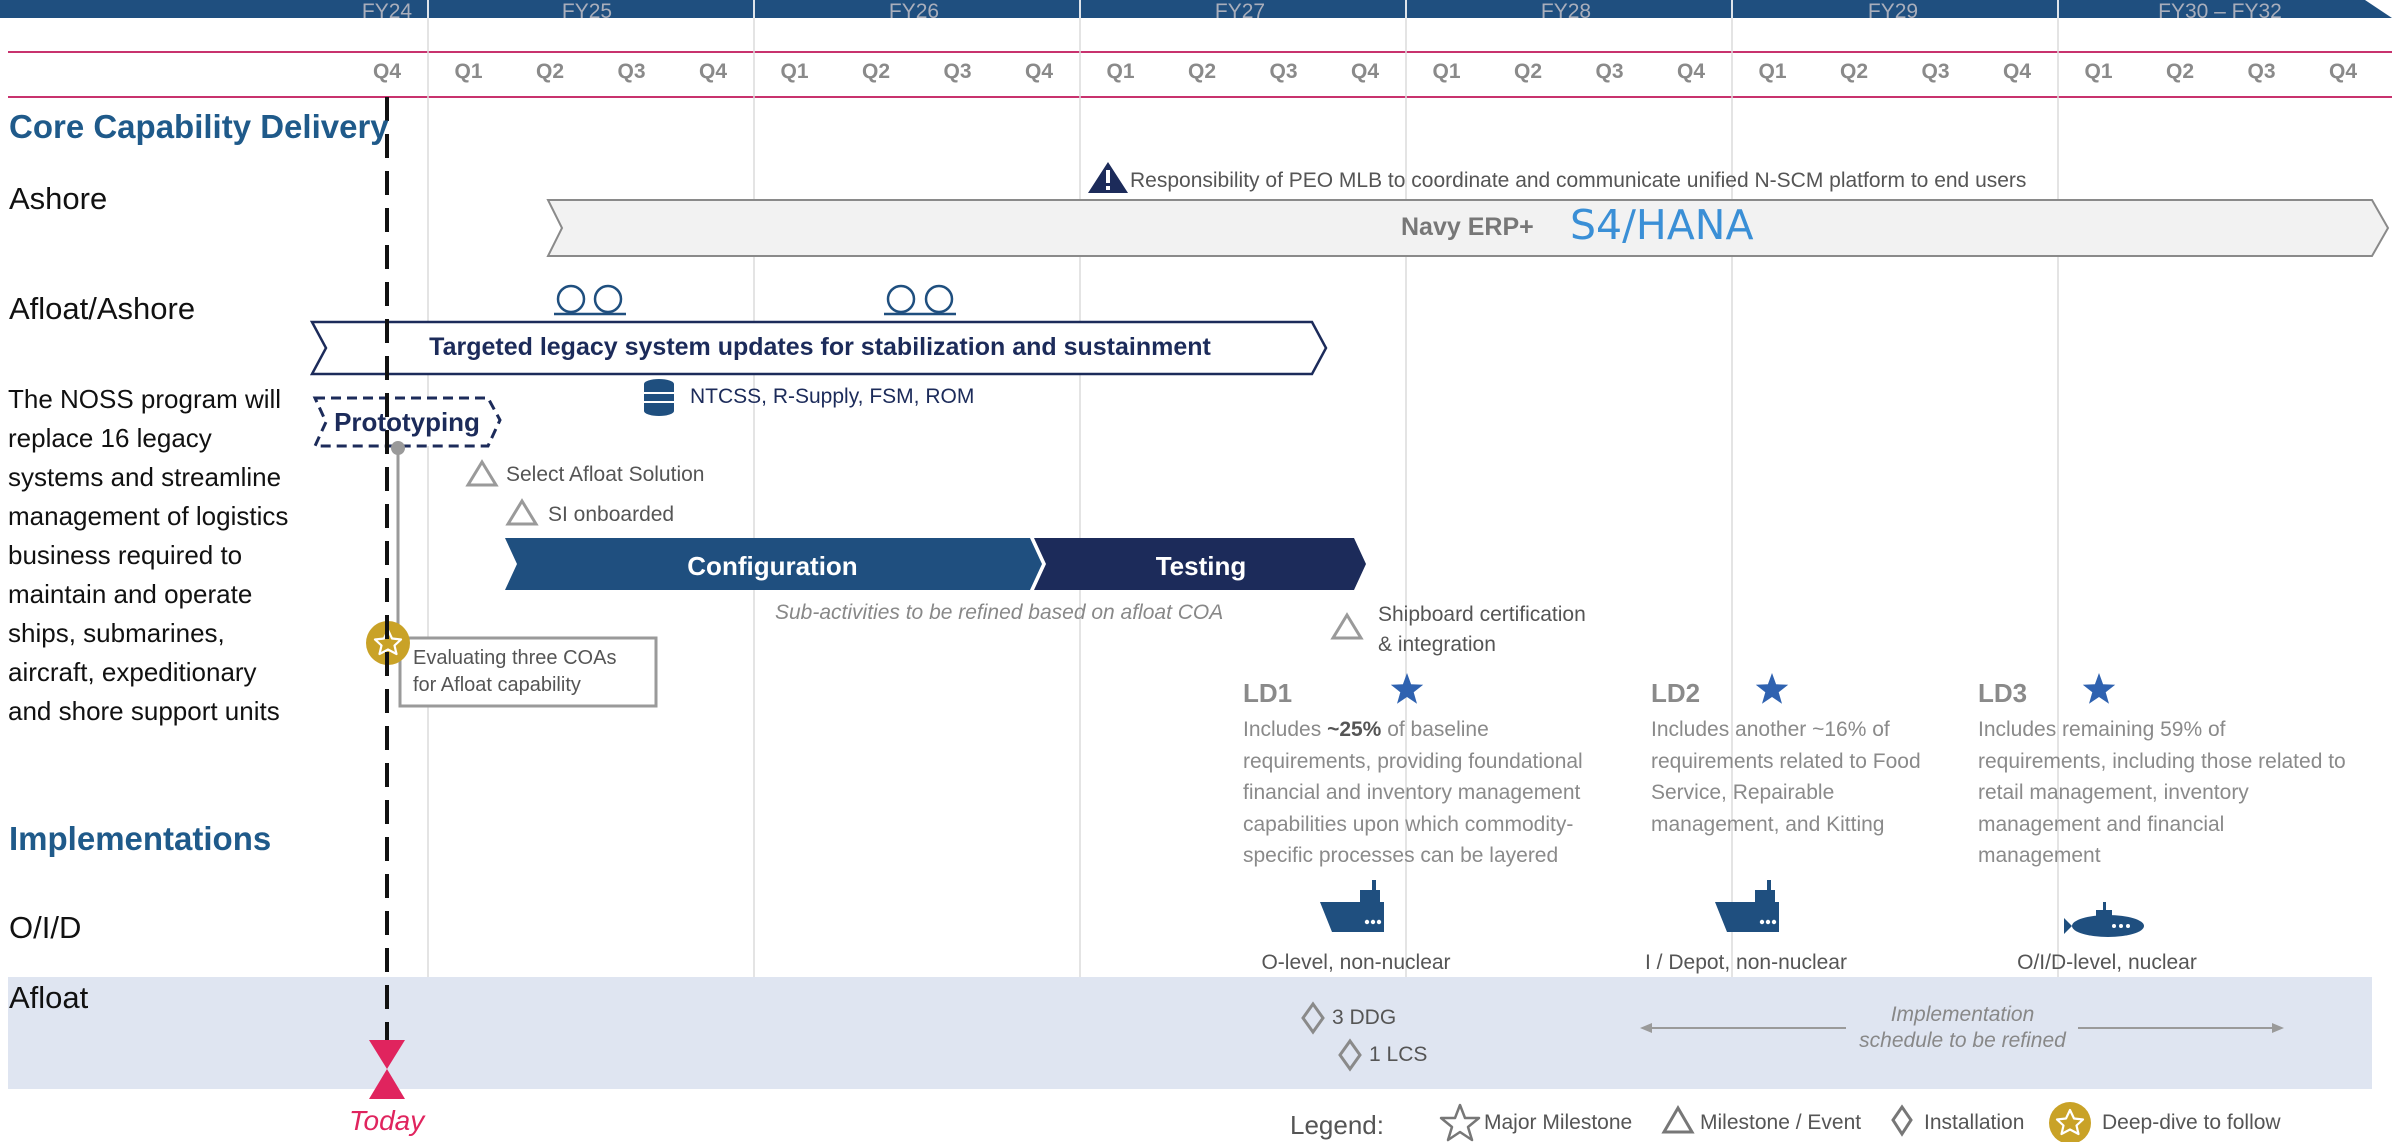 The height and width of the screenshot is (1142, 2392). What do you see at coordinates (387, 11) in the screenshot?
I see `fiscal-year-label: FY24` at bounding box center [387, 11].